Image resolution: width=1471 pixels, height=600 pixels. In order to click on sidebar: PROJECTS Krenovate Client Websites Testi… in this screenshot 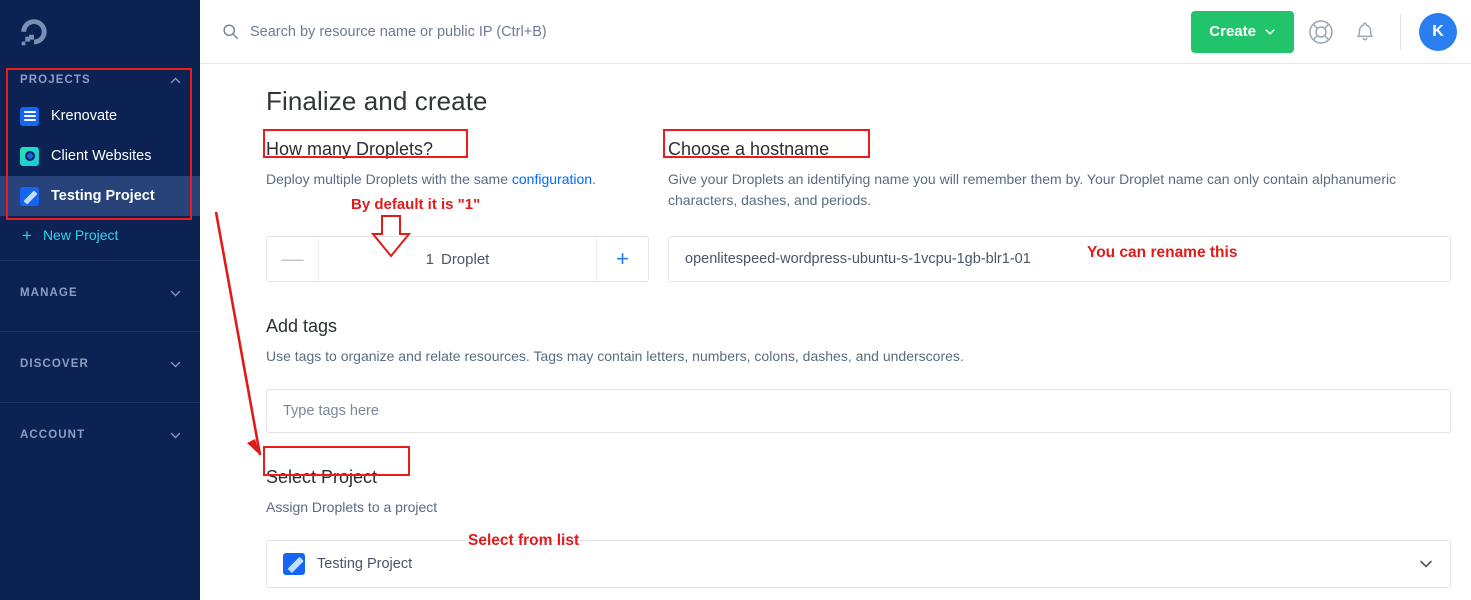, I will do `click(100, 300)`.